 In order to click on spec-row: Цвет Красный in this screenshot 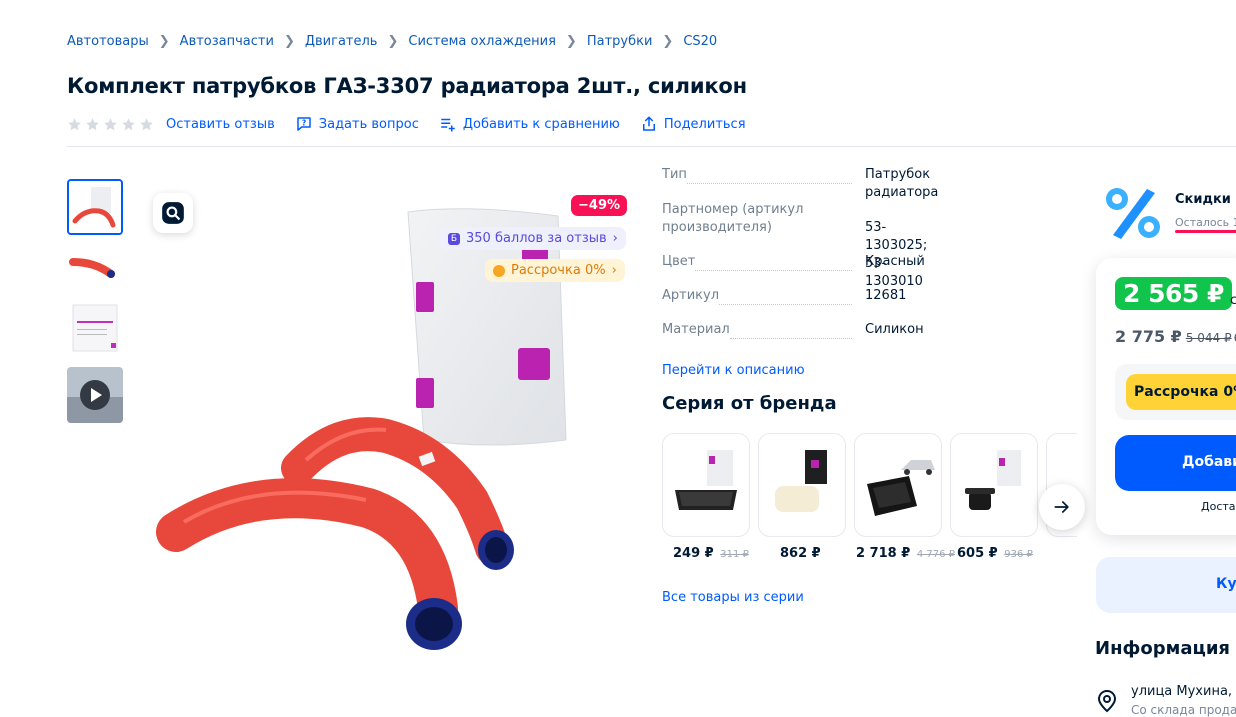, I will do `click(793, 262)`.